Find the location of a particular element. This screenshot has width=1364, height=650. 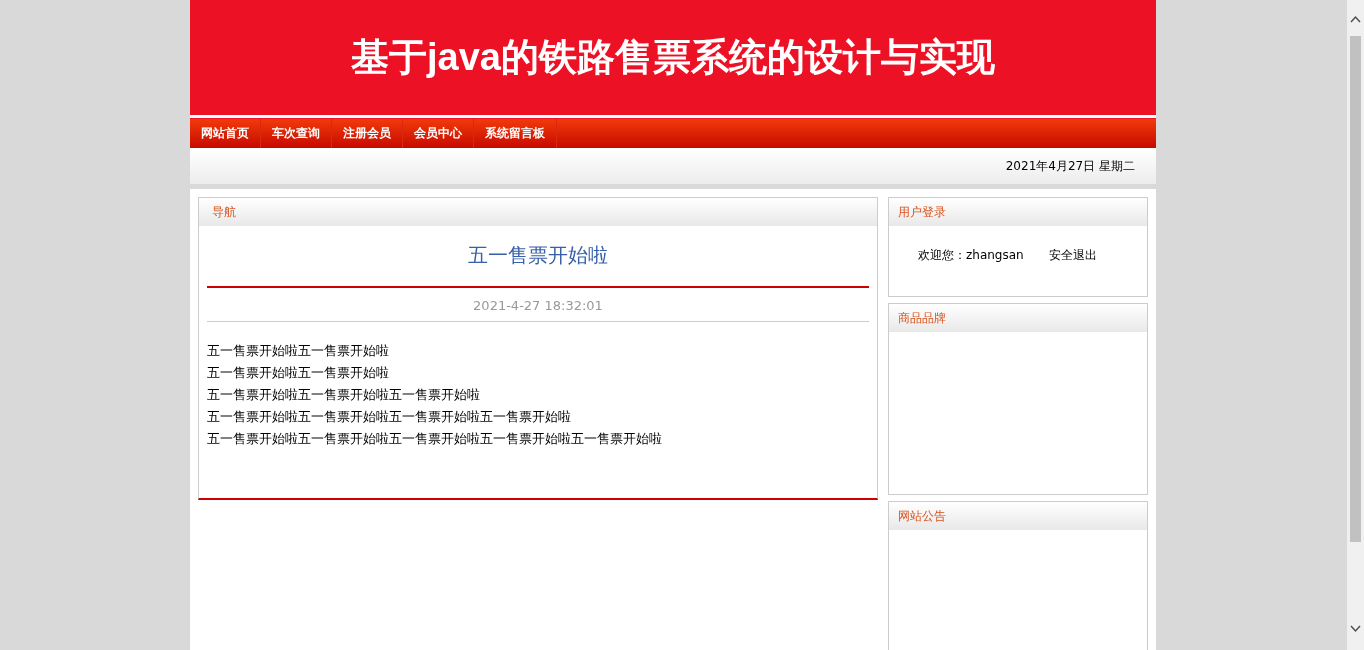

site-title: 基于java的铁路售票系统的设计与实现 is located at coordinates (673, 57).